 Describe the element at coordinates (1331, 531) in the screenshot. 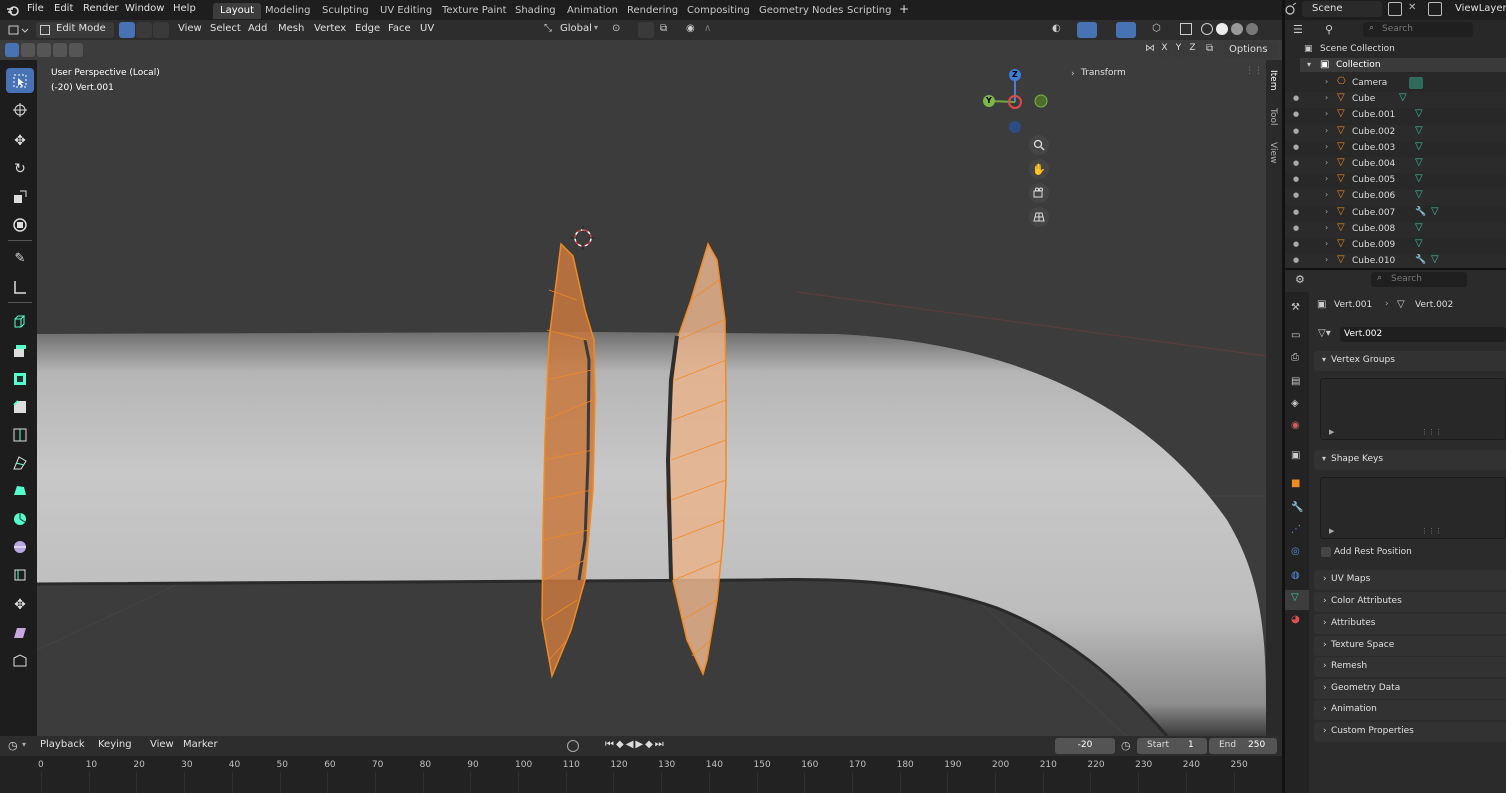

I see `list-expand-icon: ▶` at that location.